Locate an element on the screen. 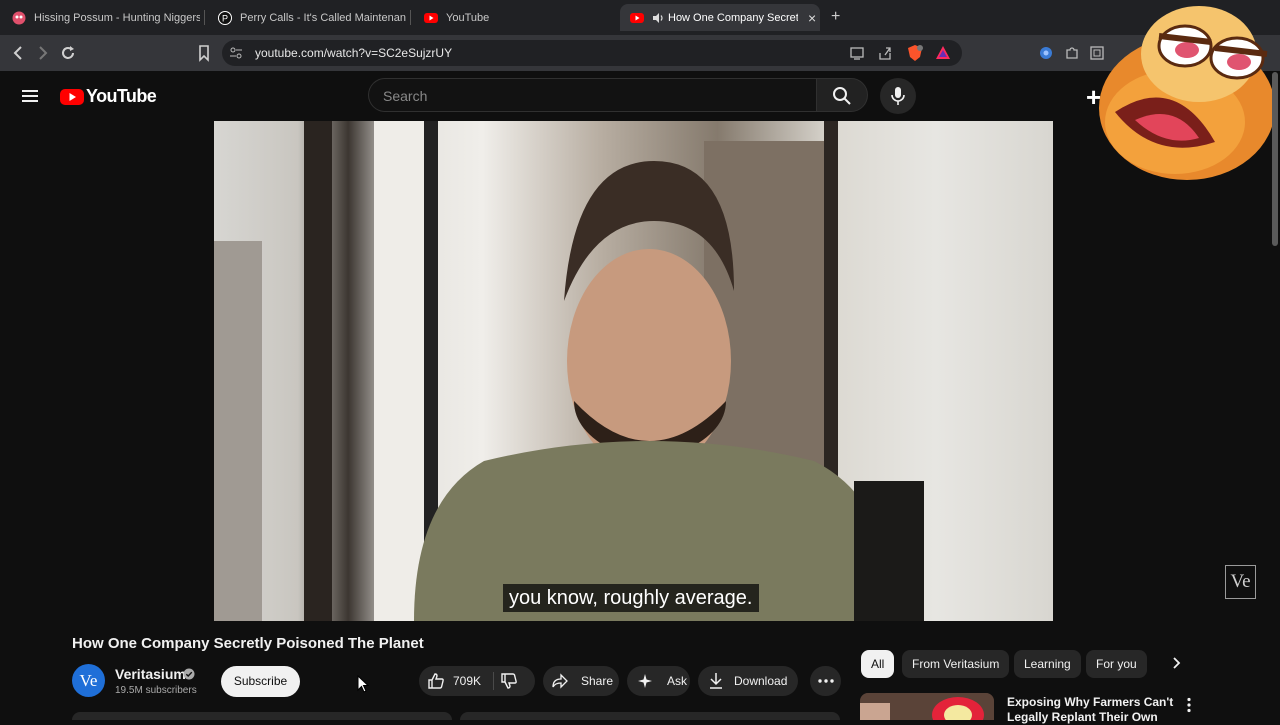 The width and height of the screenshot is (1280, 725). hamburger-menu-icon is located at coordinates (30, 98).